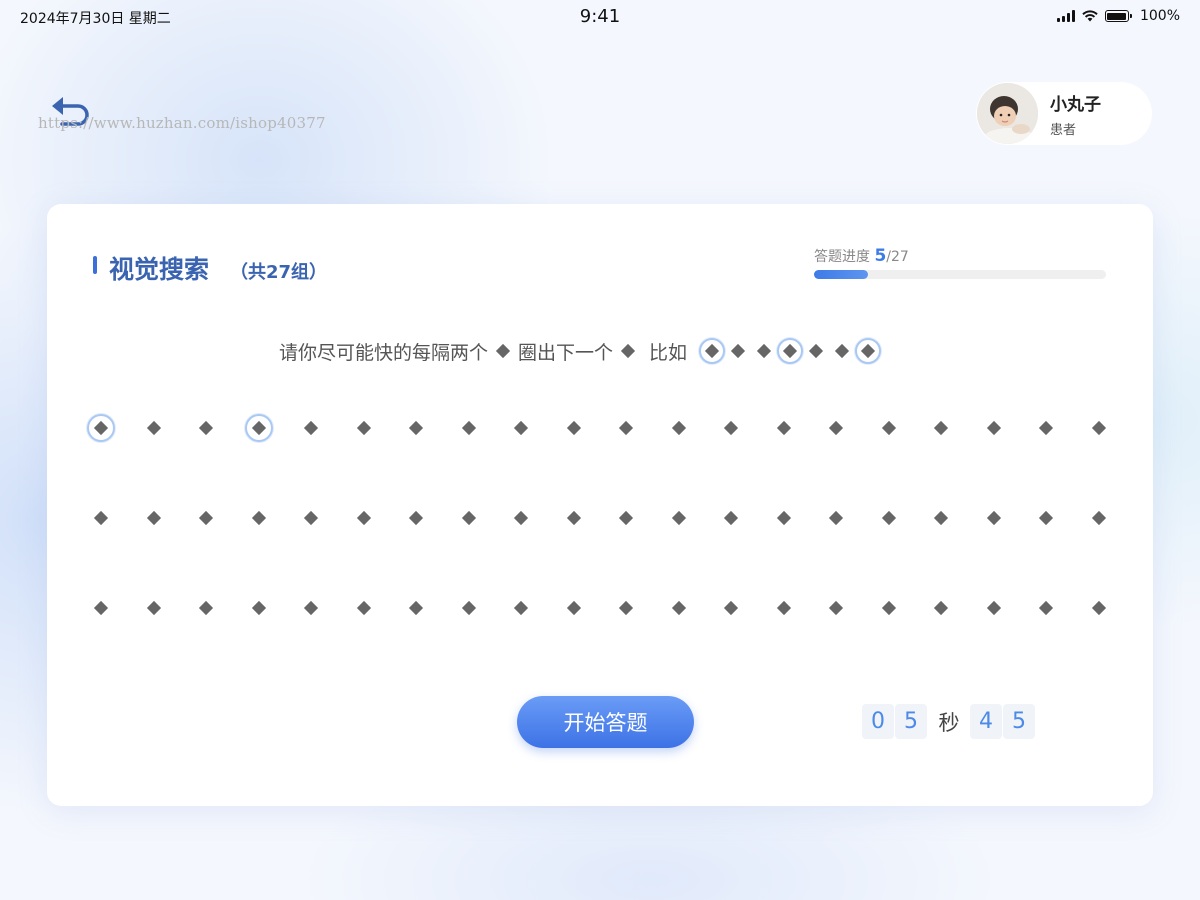  What do you see at coordinates (1090, 16) in the screenshot?
I see `wifi-icon` at bounding box center [1090, 16].